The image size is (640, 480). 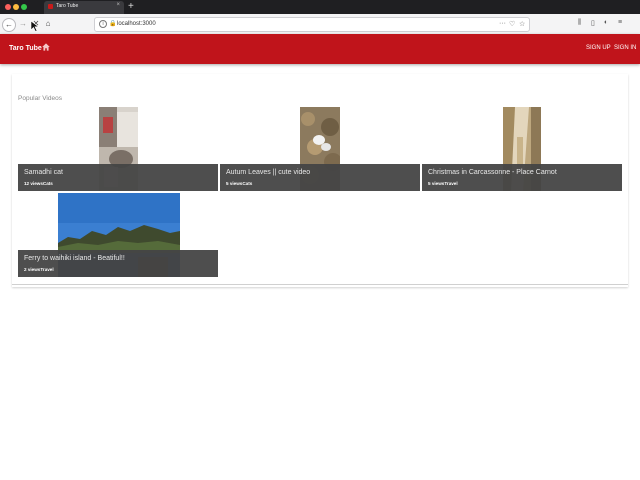 I want to click on tab-close-icon: ×, so click(x=118, y=5).